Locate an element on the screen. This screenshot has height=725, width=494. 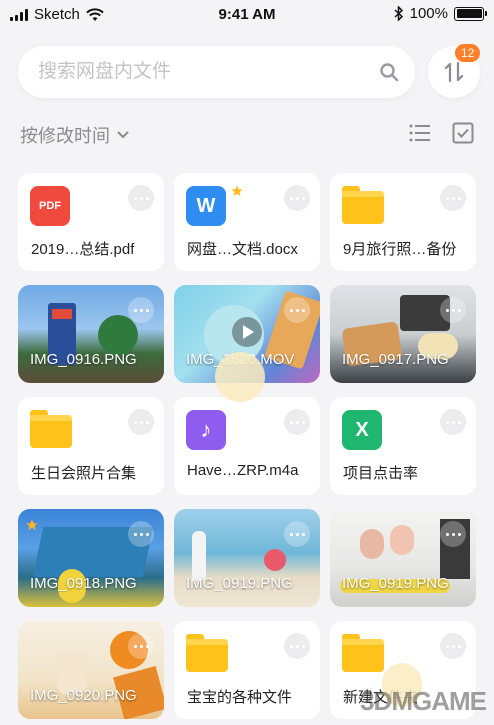
file-name: IMG_0920.PNG is located at coordinates (83, 695).